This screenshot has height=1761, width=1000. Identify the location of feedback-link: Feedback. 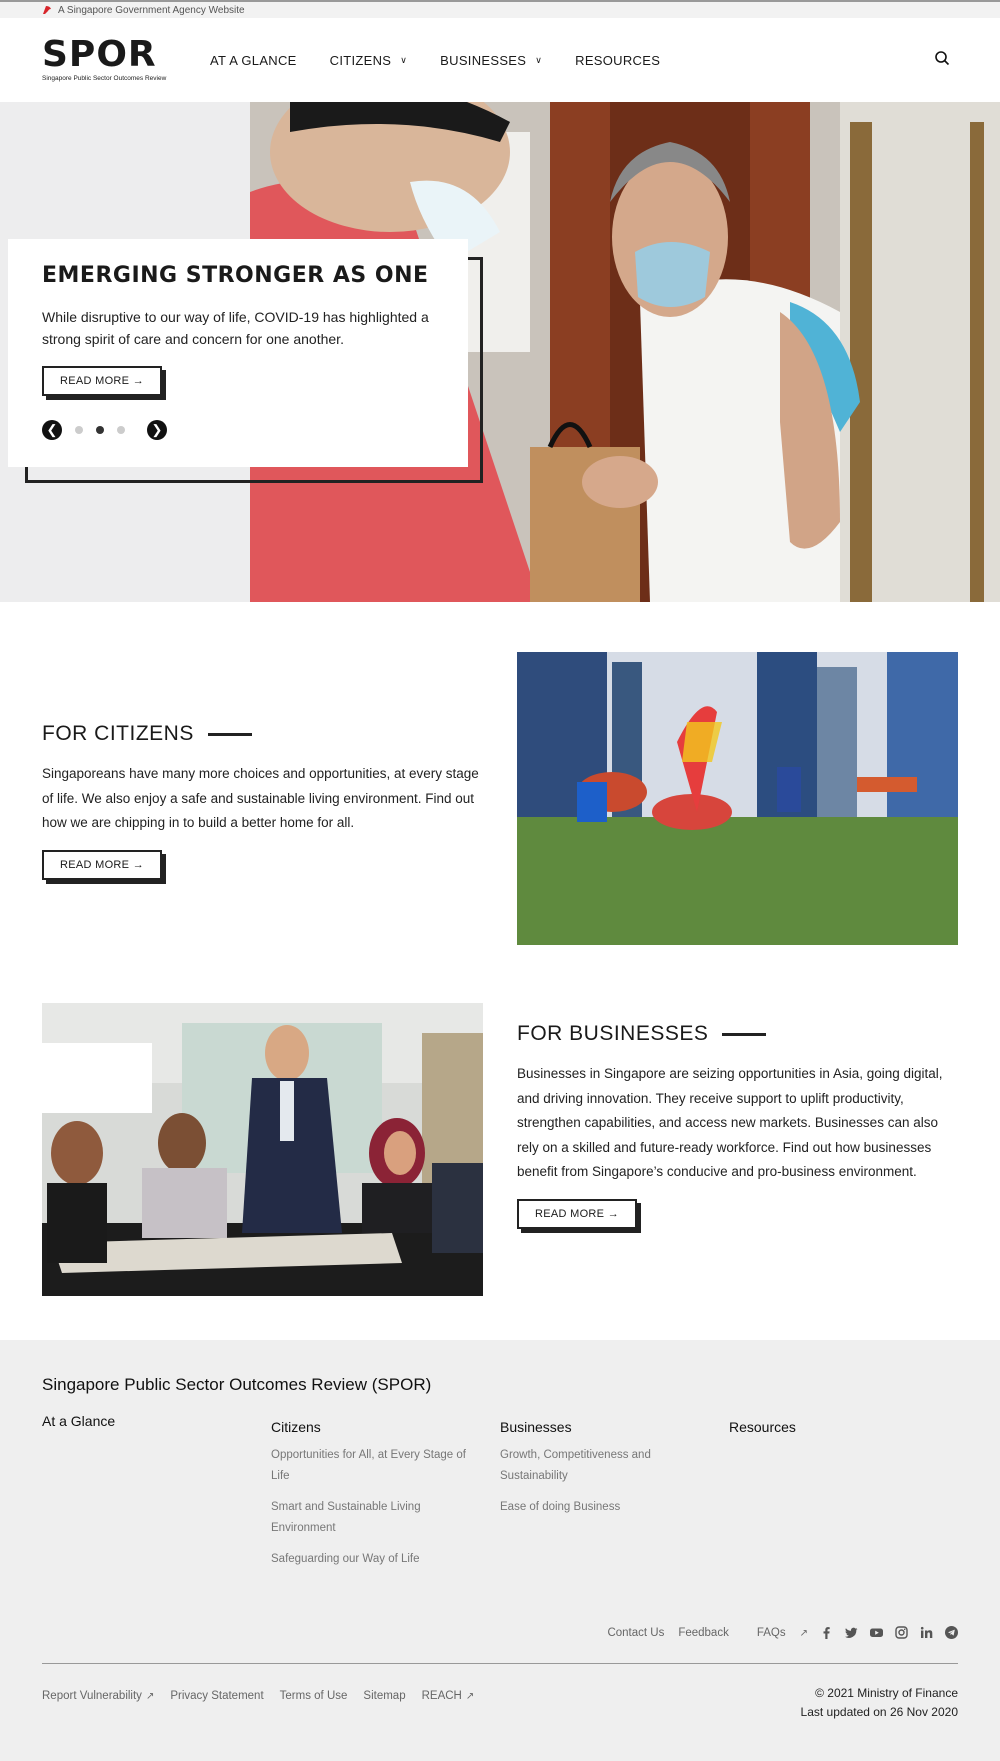
(703, 1633).